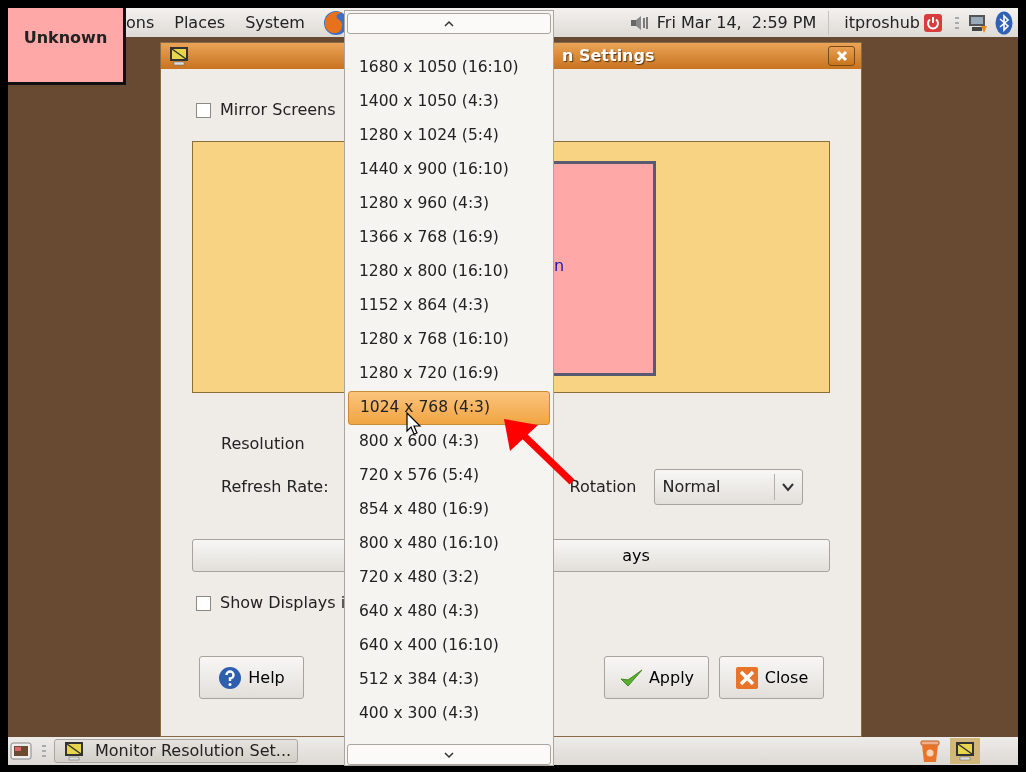 Image resolution: width=1026 pixels, height=772 pixels. What do you see at coordinates (771, 677) in the screenshot?
I see `close-button: Close` at bounding box center [771, 677].